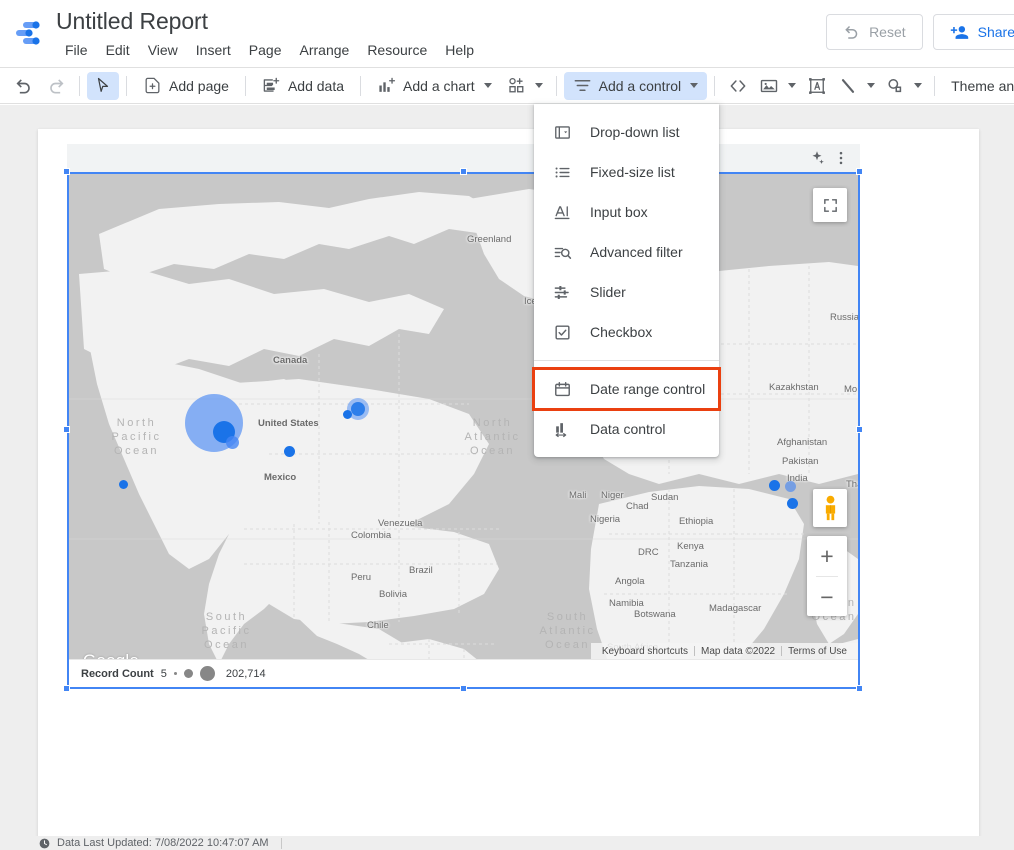  I want to click on person-add-icon, so click(959, 32).